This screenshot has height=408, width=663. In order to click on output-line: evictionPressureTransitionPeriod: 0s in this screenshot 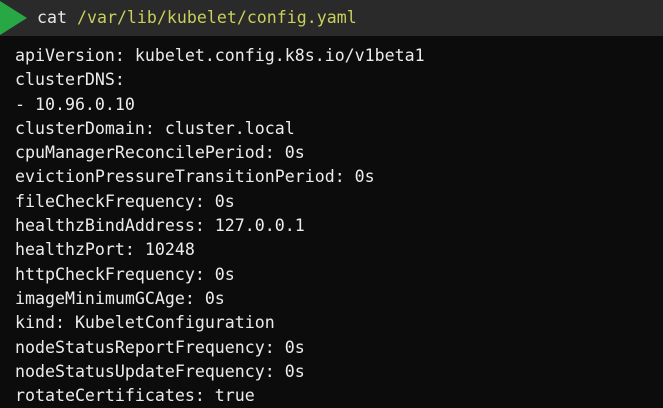, I will do `click(195, 177)`.